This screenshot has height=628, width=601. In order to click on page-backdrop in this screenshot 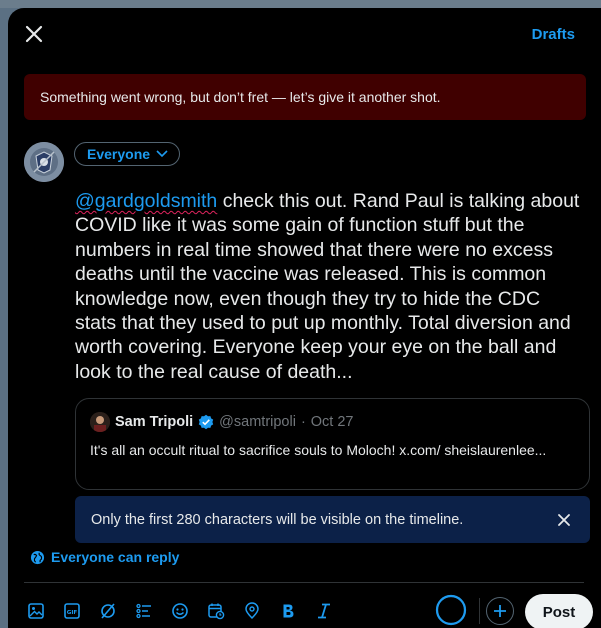, I will do `click(300, 4)`.